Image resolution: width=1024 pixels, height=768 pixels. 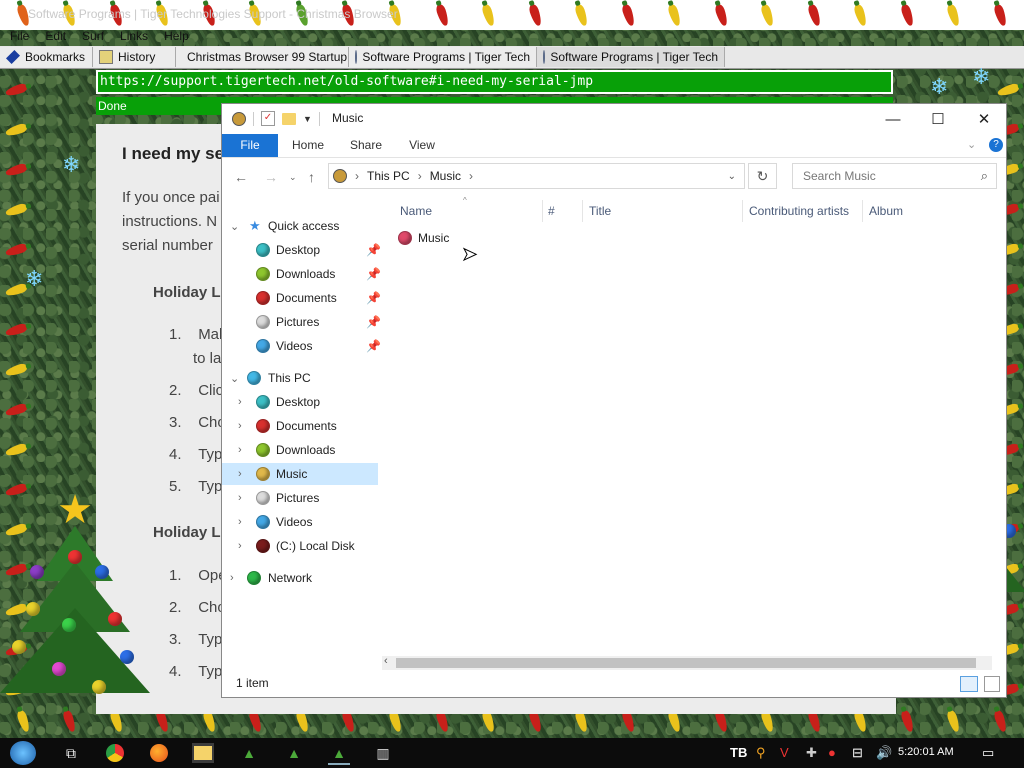 I want to click on ornament-tray-icon: ●, so click(x=832, y=752).